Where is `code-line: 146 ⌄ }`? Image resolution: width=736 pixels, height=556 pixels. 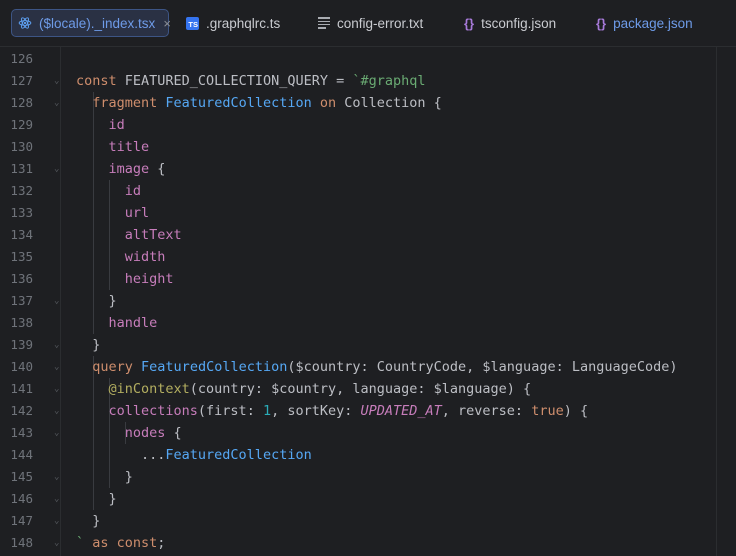
code-line: 146 ⌄ } is located at coordinates (368, 499).